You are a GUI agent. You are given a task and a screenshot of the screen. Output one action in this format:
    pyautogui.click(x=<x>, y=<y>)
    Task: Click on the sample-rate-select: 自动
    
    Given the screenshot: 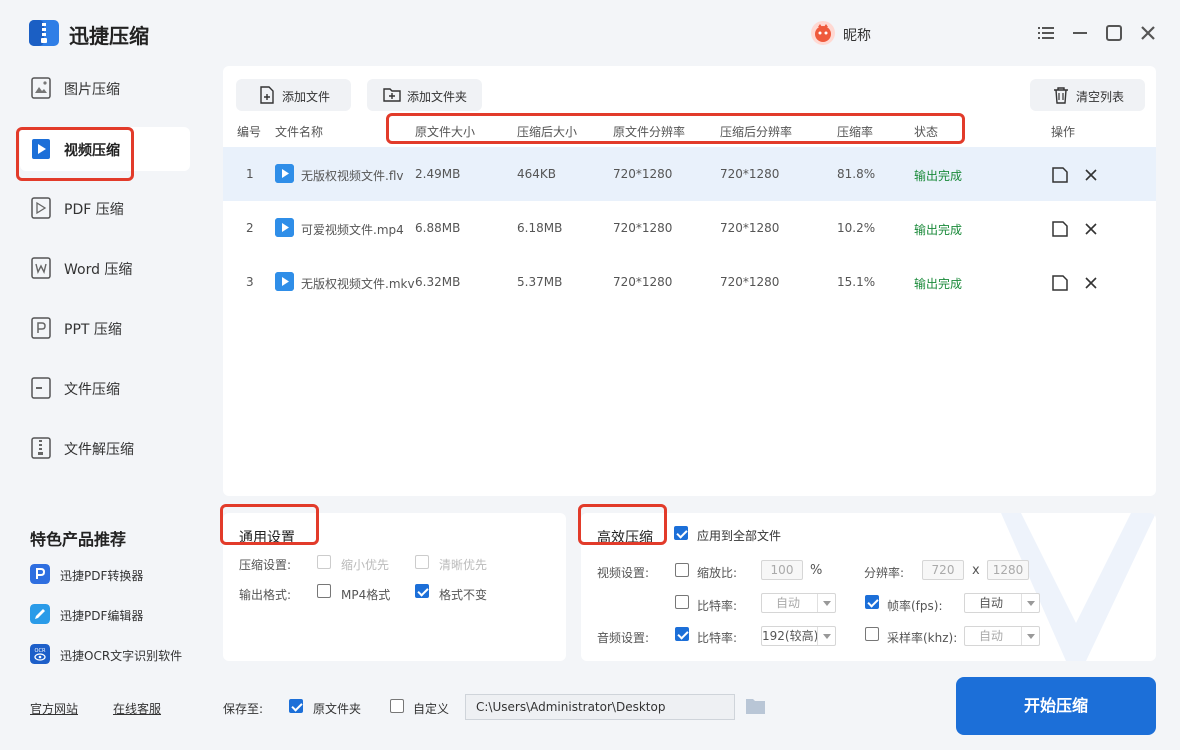 What is the action you would take?
    pyautogui.click(x=1002, y=636)
    